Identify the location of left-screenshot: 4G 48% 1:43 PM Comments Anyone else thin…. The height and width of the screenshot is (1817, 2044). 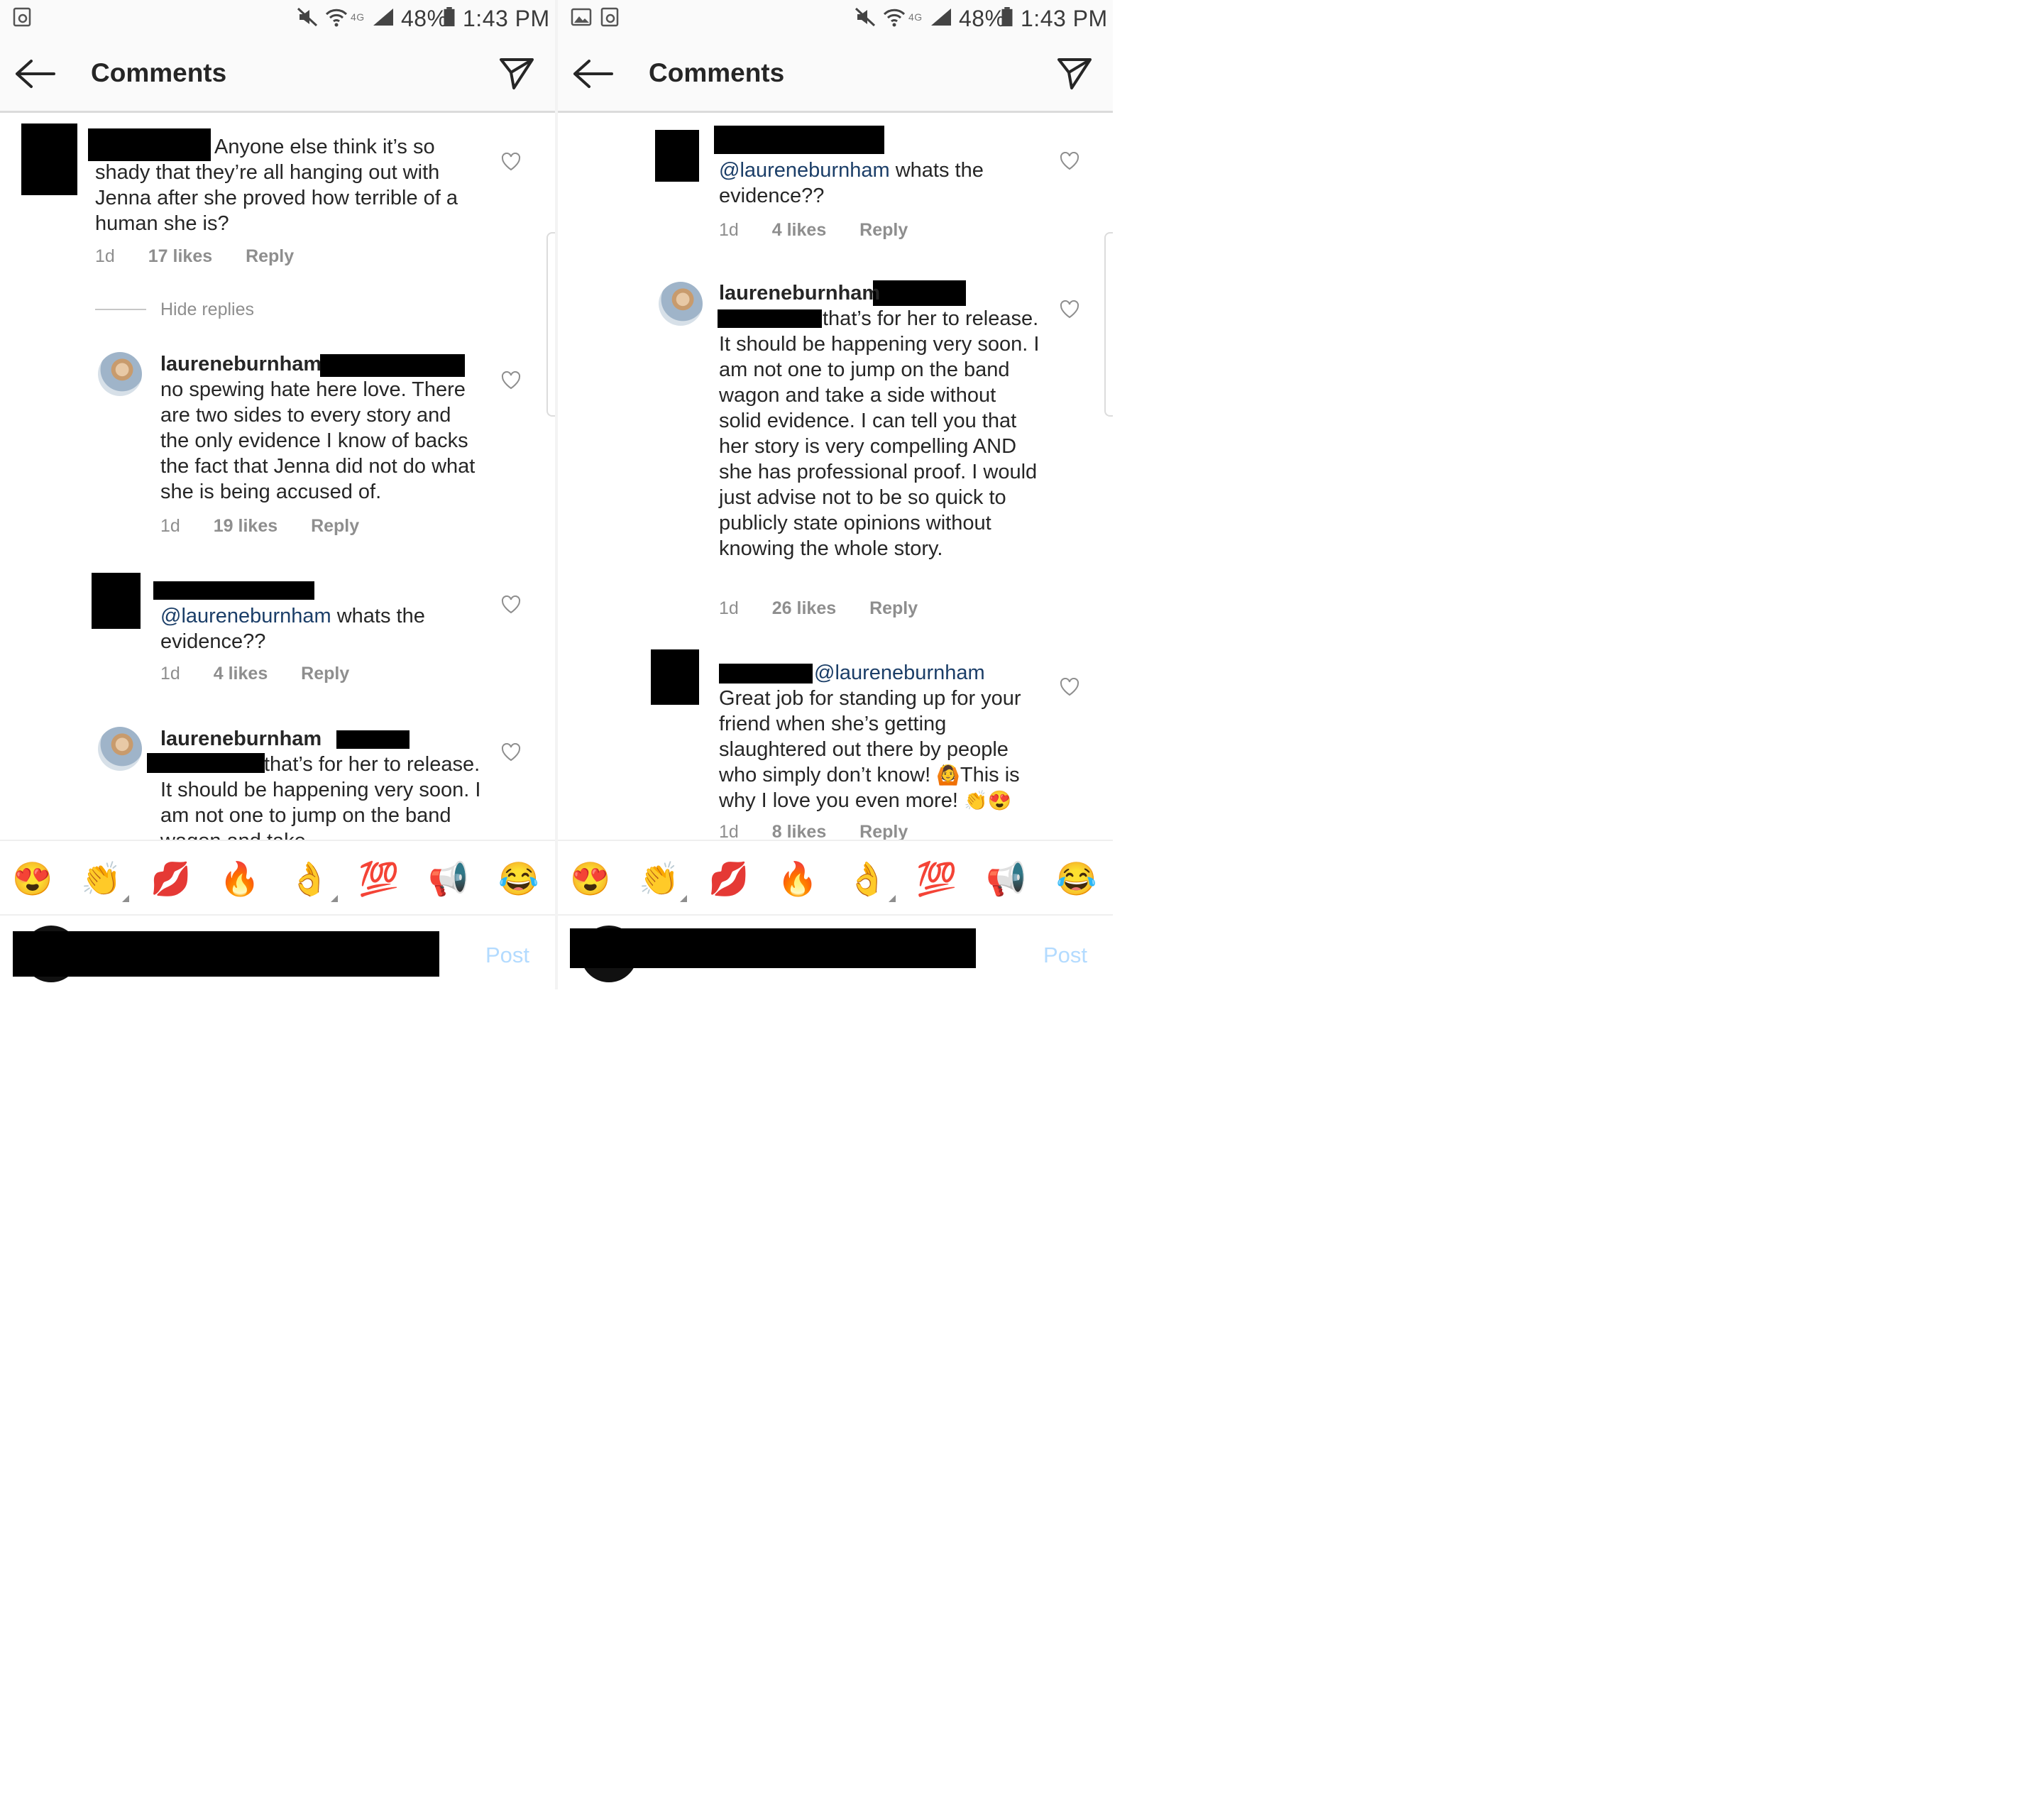
(277, 494).